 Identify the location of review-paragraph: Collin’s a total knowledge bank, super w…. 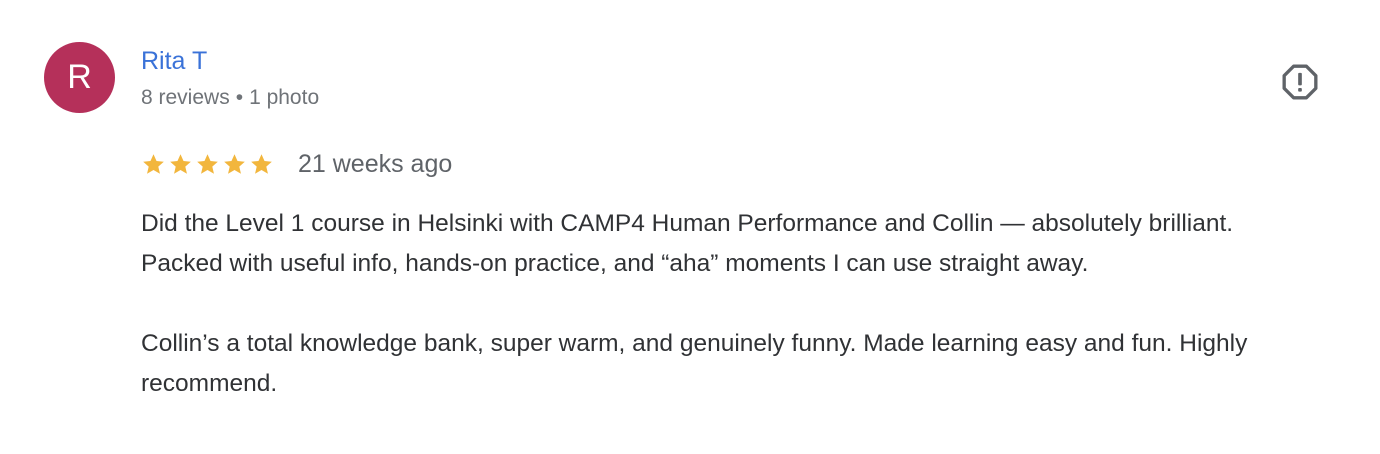
(694, 363).